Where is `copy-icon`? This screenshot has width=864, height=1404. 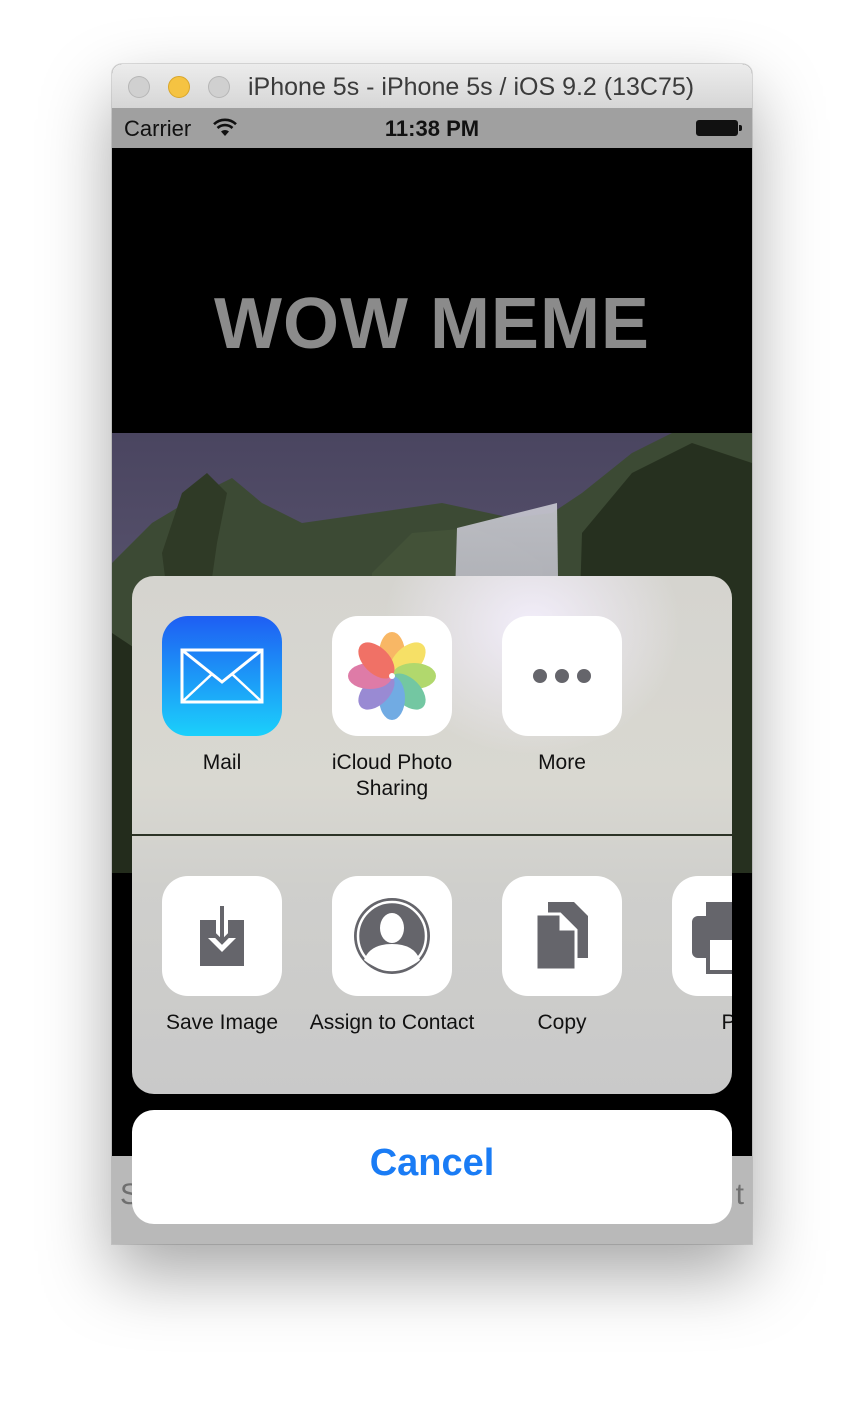
copy-icon is located at coordinates (561, 937).